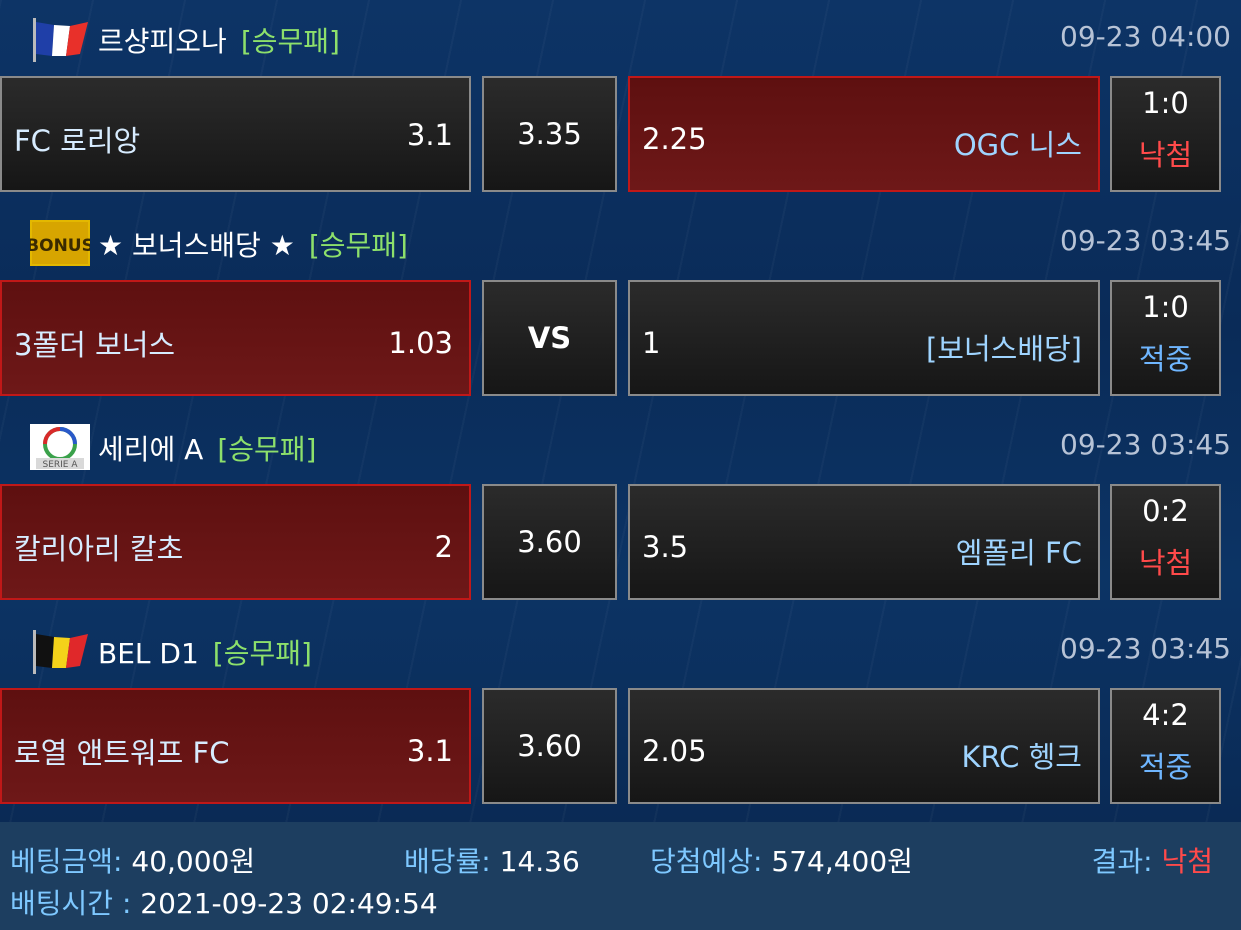 The height and width of the screenshot is (930, 1241). What do you see at coordinates (66, 861) in the screenshot?
I see `bet-amount-label: 베팅금액:` at bounding box center [66, 861].